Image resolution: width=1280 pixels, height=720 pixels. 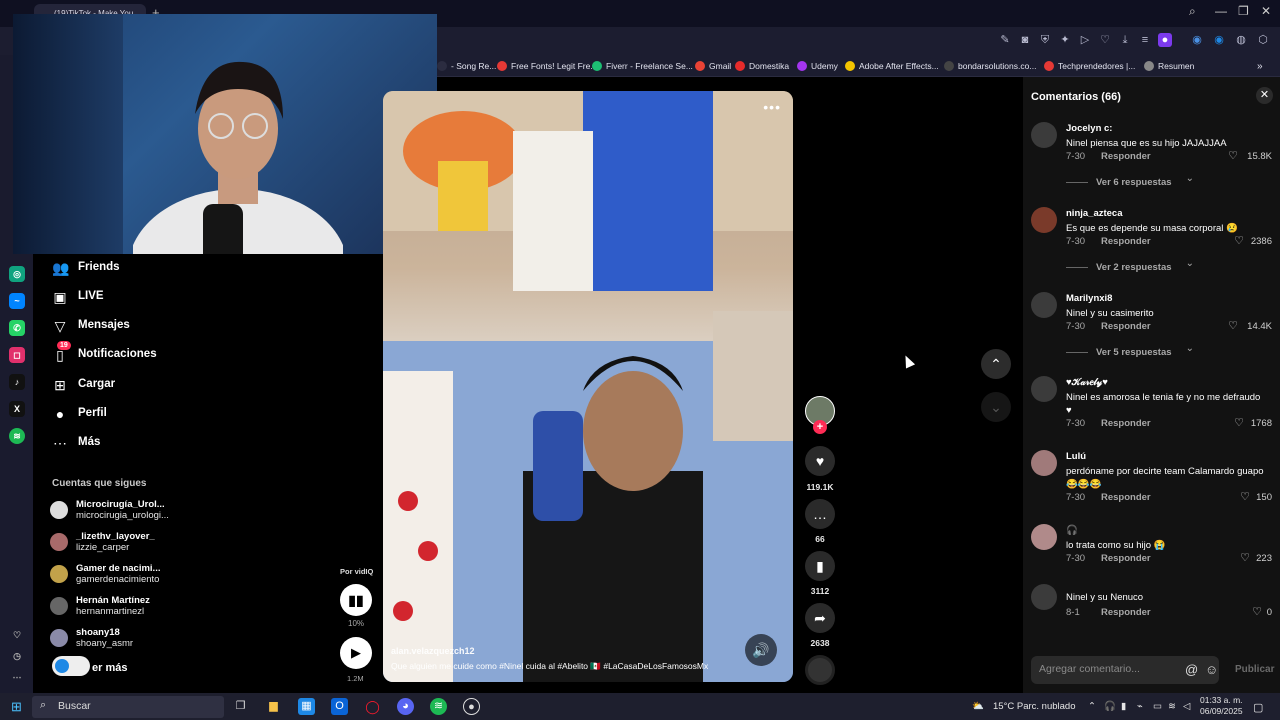 I want to click on taskbar-clock: 01:33 a. m. 06/09/2025, so click(x=1221, y=706).